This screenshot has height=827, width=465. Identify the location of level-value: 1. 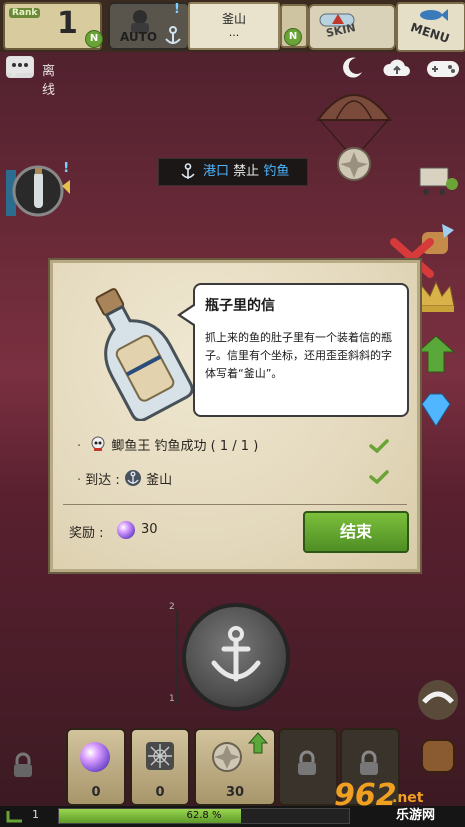
(35, 814).